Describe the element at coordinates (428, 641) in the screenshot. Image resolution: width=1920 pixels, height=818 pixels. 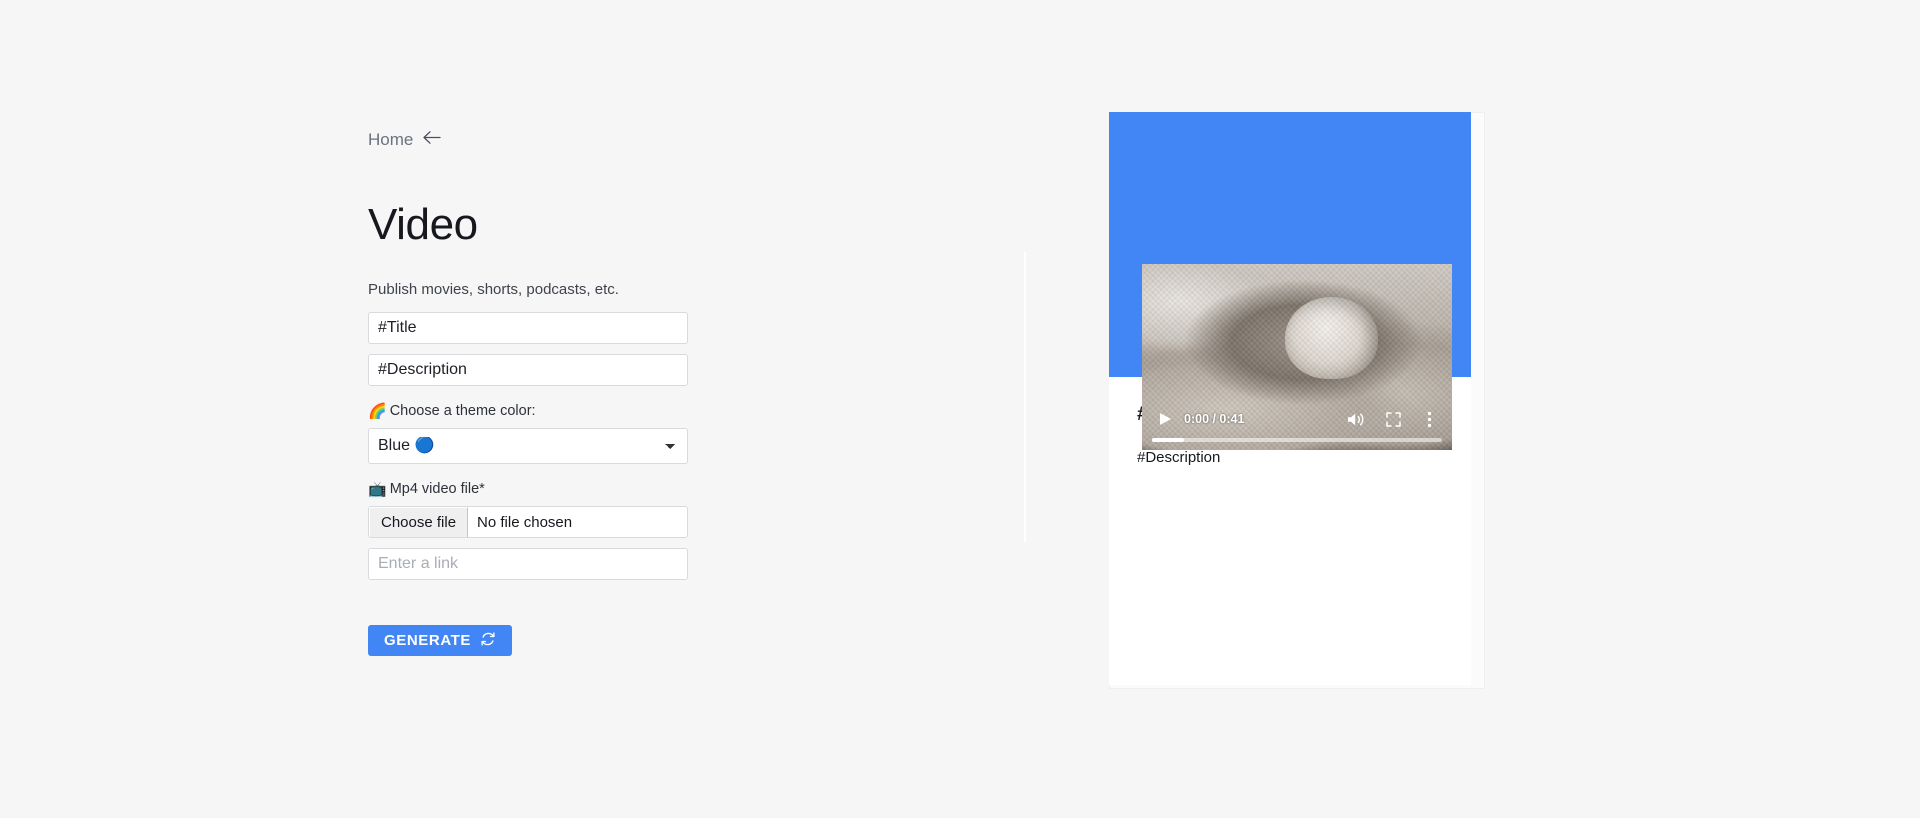
I see `generate-button-label: GENERATE` at that location.